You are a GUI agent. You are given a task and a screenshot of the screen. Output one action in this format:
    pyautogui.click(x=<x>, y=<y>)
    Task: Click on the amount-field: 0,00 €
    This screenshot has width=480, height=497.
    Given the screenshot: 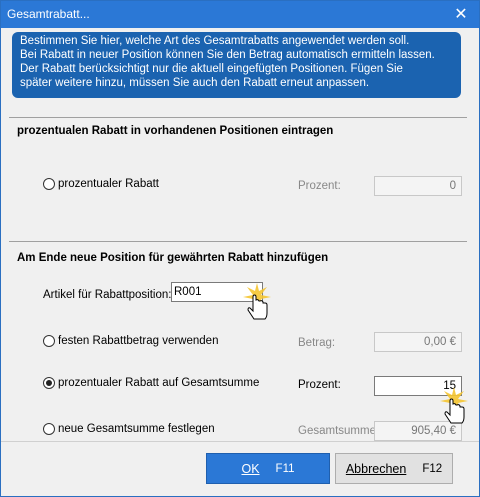 What is the action you would take?
    pyautogui.click(x=418, y=342)
    